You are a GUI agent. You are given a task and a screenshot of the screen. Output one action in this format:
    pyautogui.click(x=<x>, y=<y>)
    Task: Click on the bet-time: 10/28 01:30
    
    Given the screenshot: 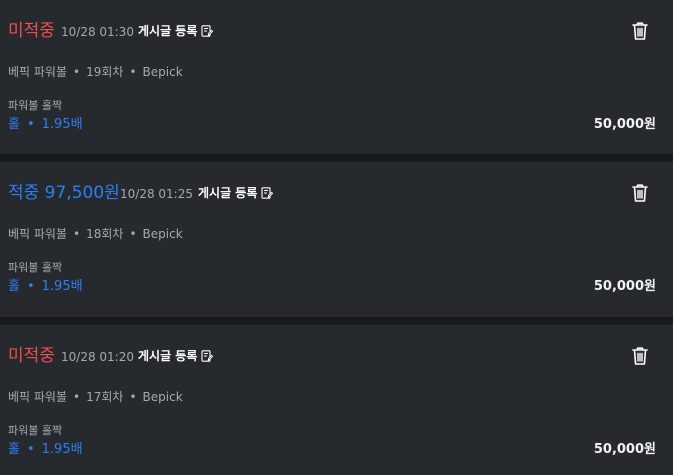 What is the action you would take?
    pyautogui.click(x=97, y=32)
    